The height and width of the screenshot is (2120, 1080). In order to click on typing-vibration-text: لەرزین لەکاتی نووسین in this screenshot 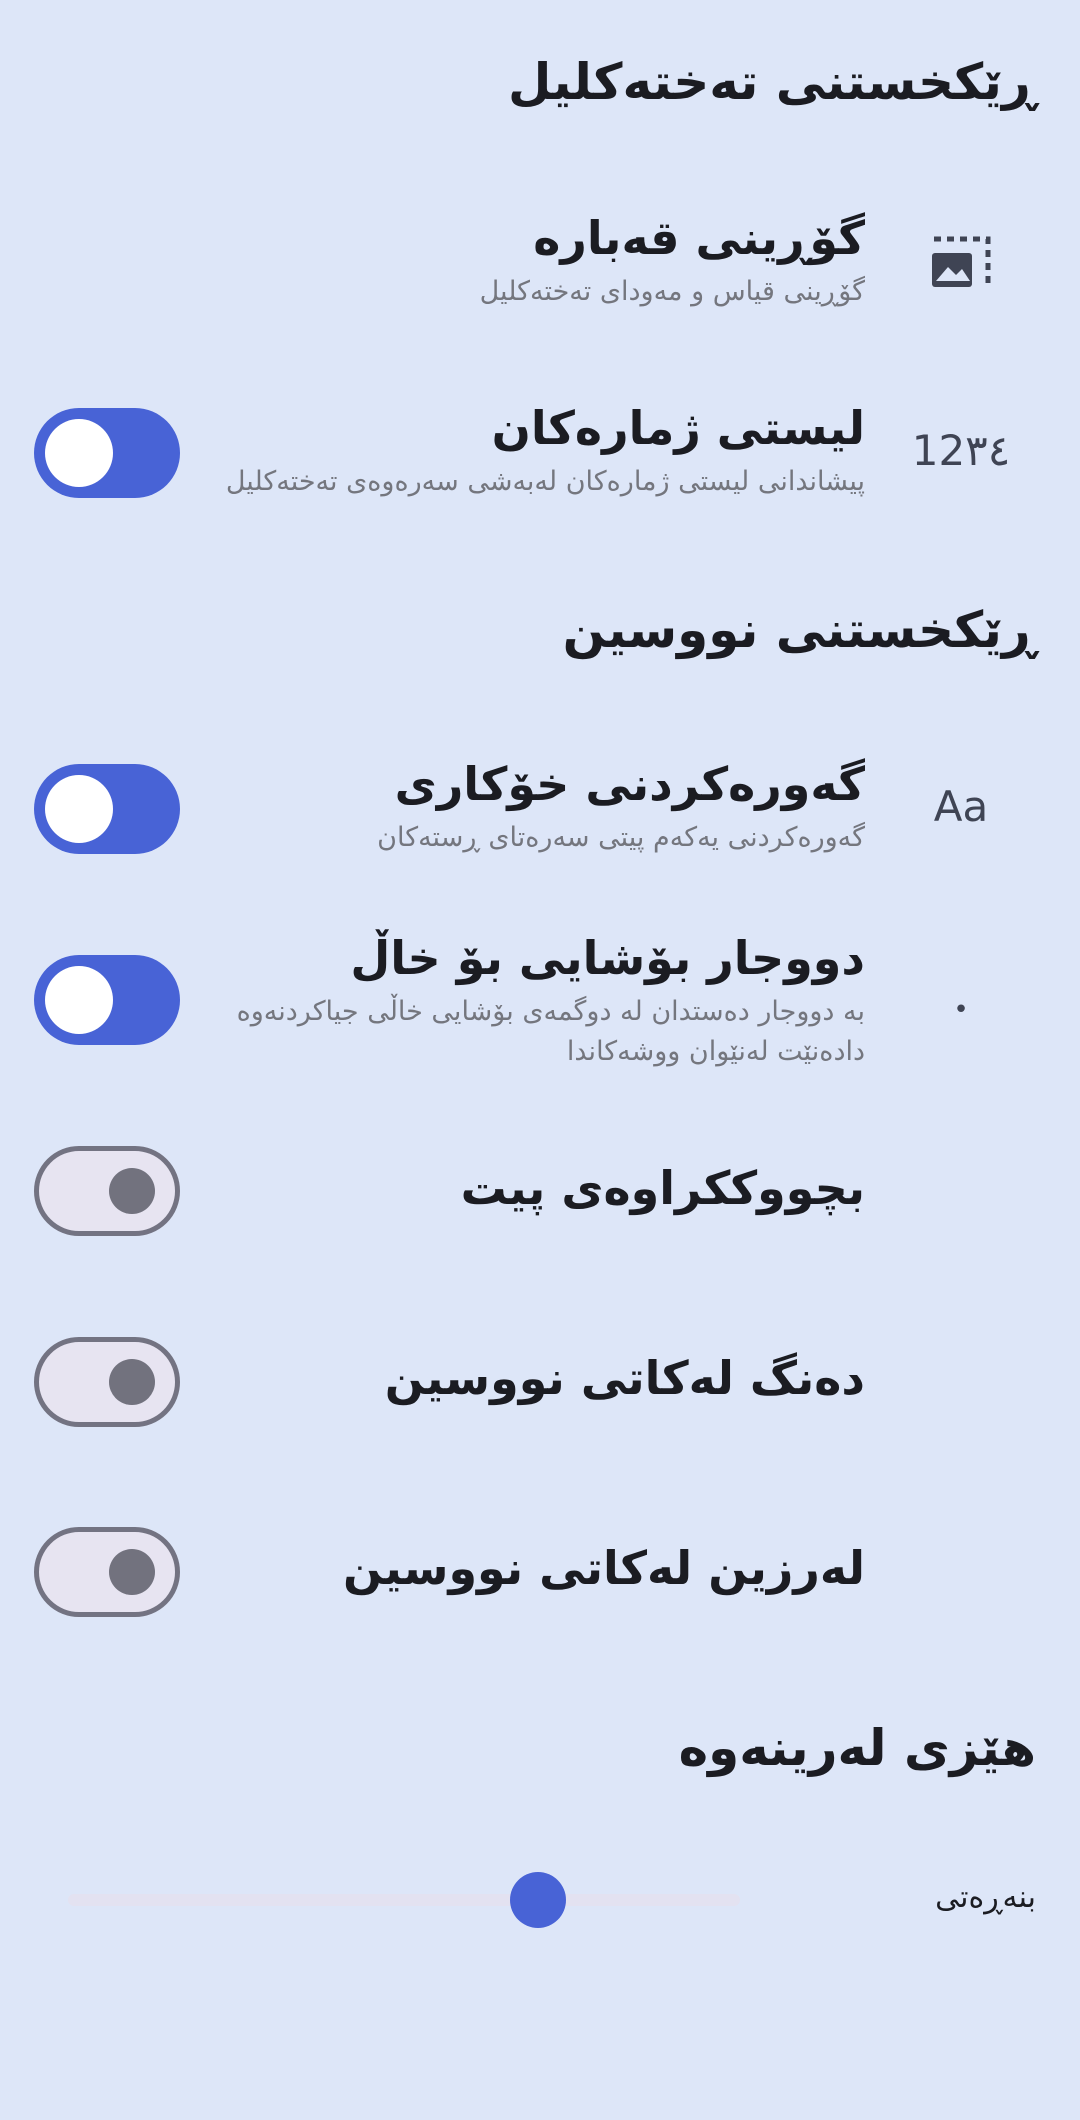, I will do `click(604, 1569)`.